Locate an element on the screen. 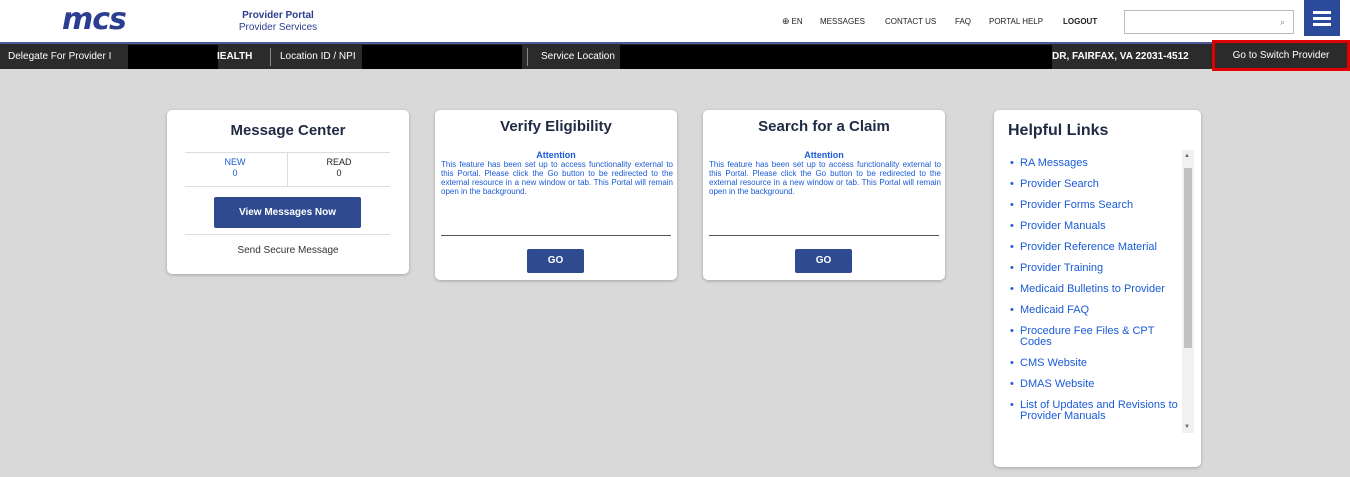  new-messages: NEW 0 is located at coordinates (235, 168).